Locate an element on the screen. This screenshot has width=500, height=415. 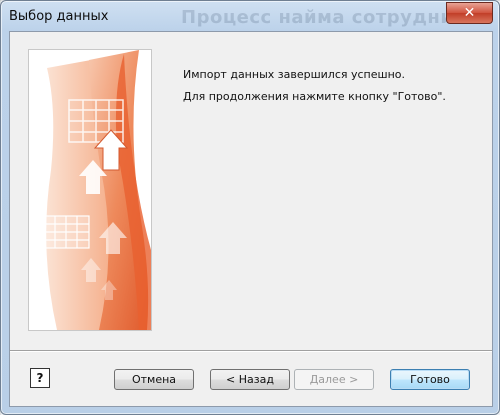
title-bar: Процесс найма сотрудников Выбор данных ✕ is located at coordinates (250, 18).